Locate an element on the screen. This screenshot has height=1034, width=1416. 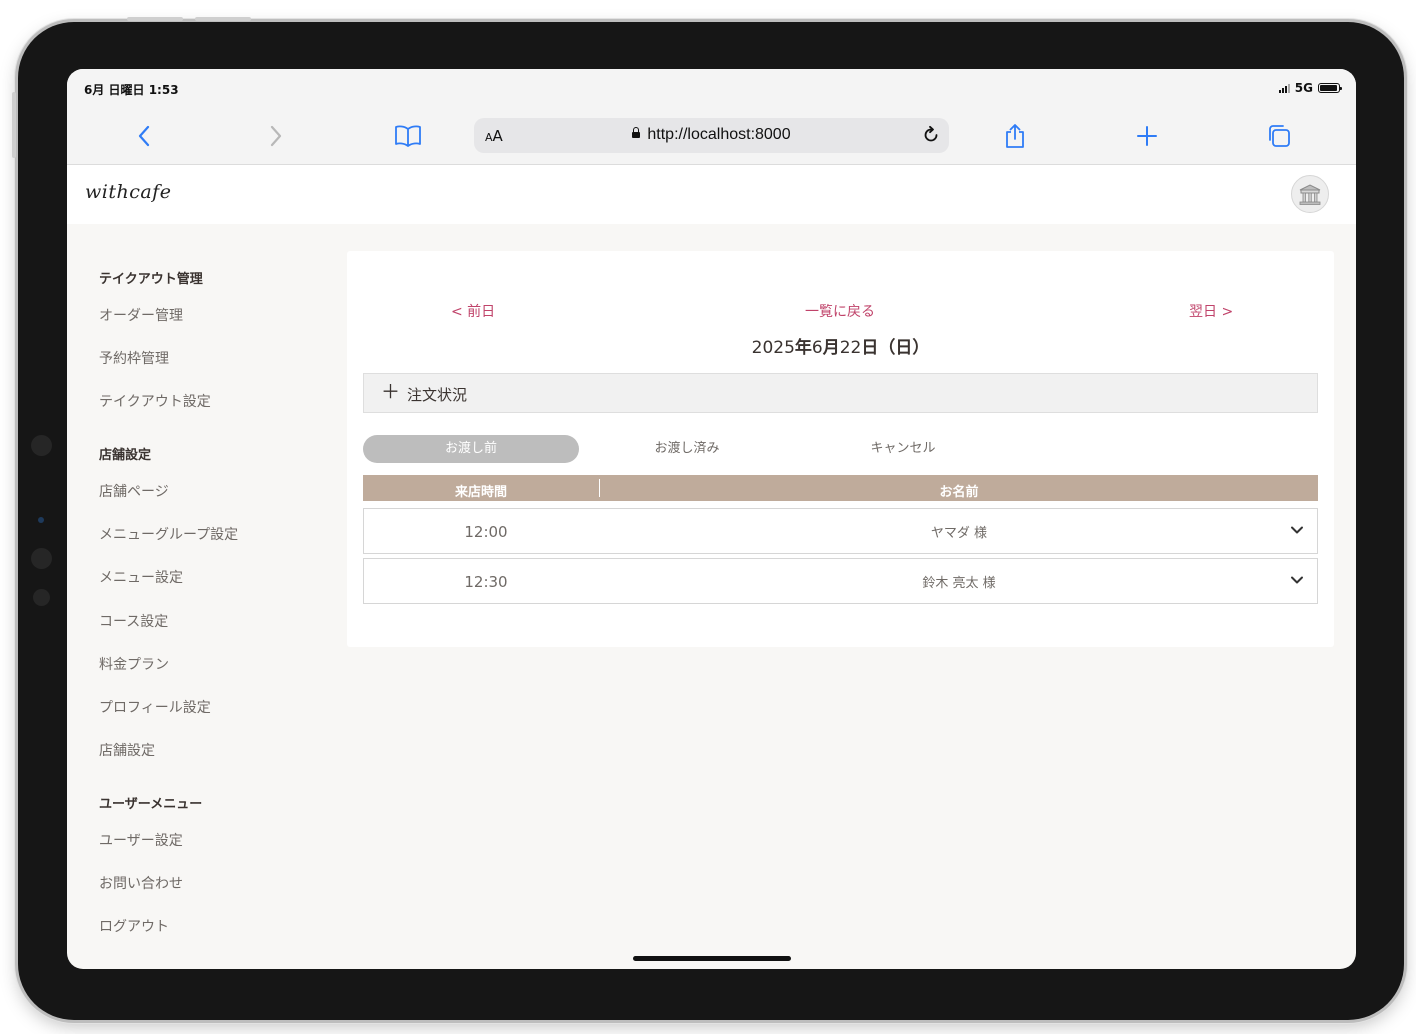
plus-icon is located at coordinates (1147, 136).